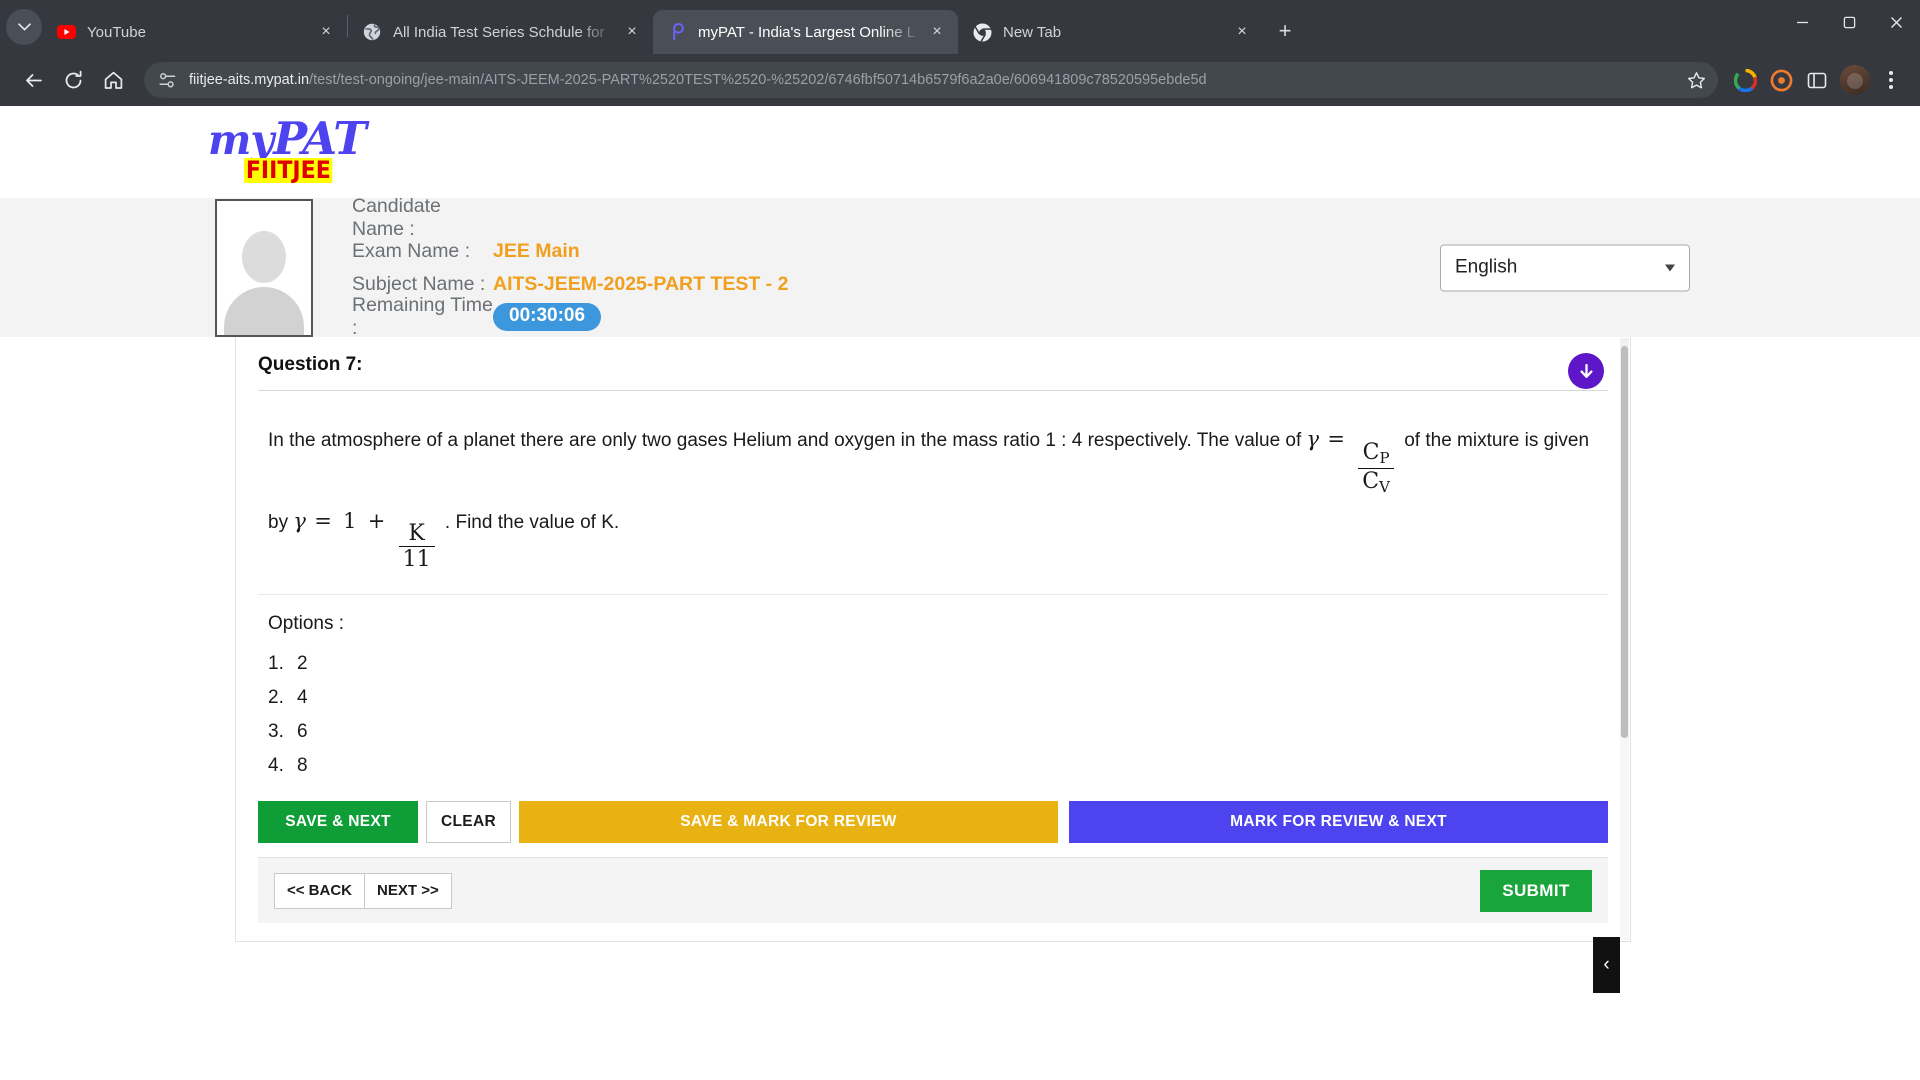  I want to click on window-maximize-button, so click(1849, 22).